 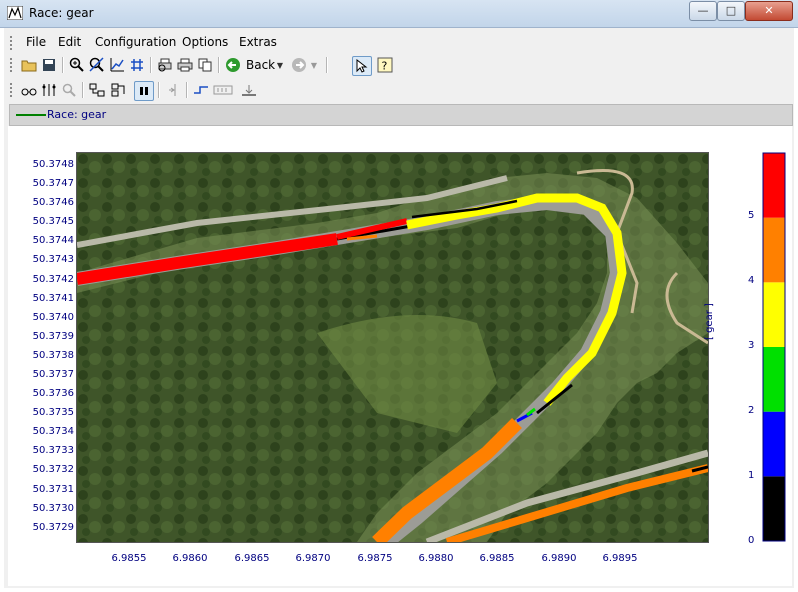 What do you see at coordinates (185, 65) in the screenshot?
I see `print-icon` at bounding box center [185, 65].